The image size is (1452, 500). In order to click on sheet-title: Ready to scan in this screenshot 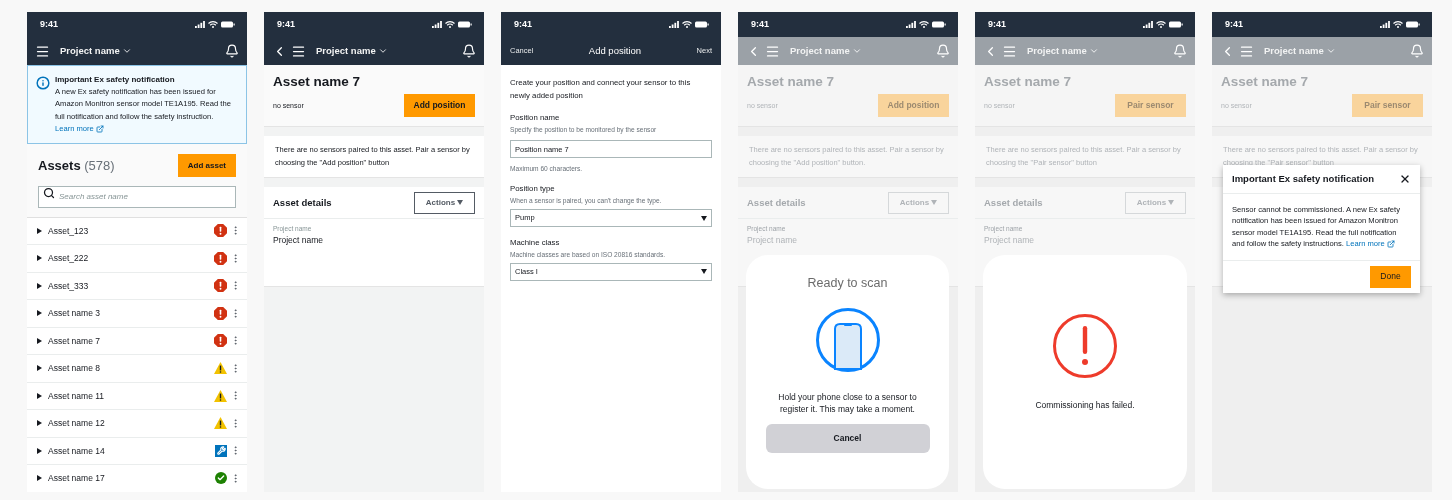, I will do `click(847, 283)`.